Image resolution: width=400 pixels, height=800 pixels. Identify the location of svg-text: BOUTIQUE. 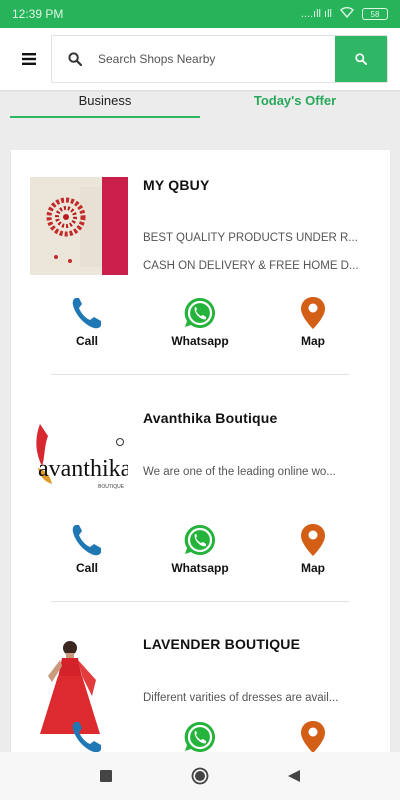
(111, 487).